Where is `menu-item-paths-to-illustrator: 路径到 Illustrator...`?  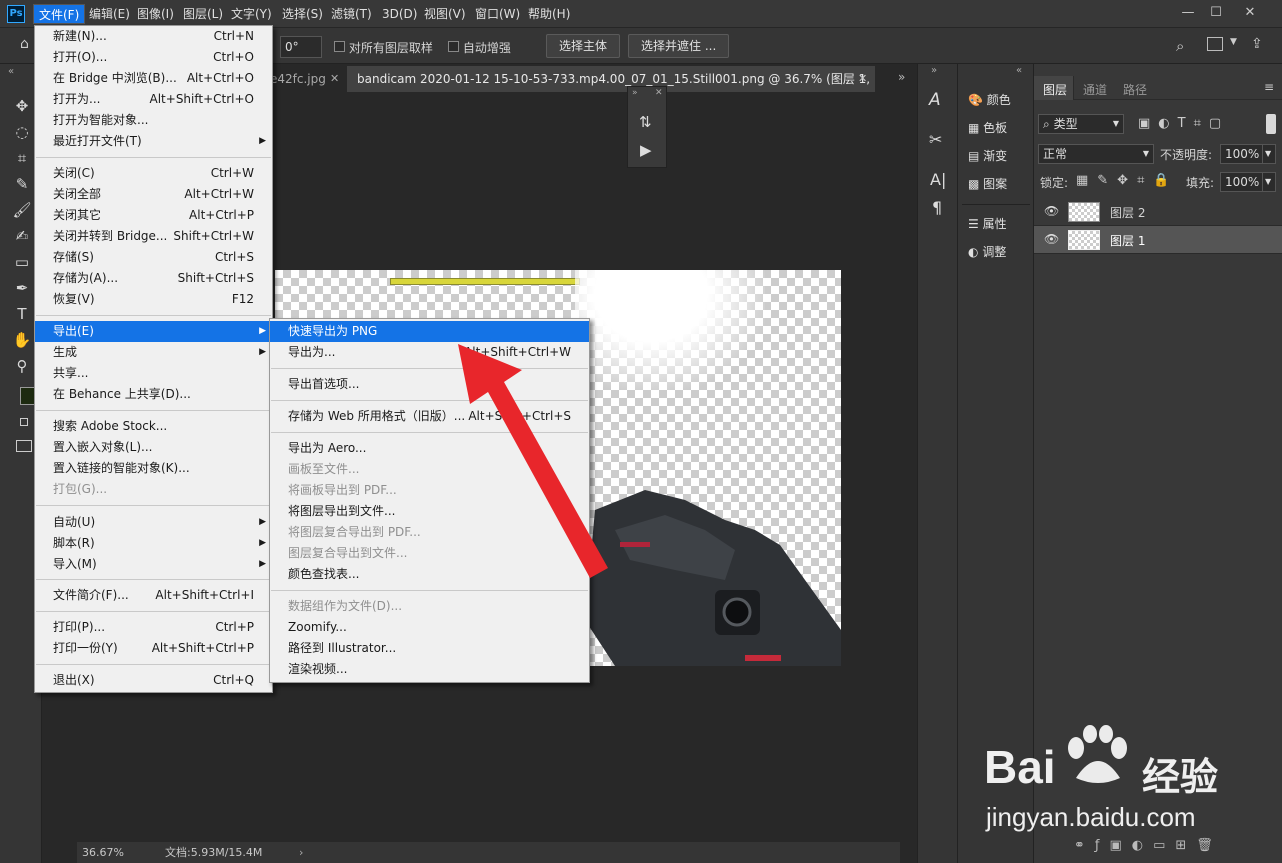
menu-item-paths-to-illustrator: 路径到 Illustrator... is located at coordinates (429, 648).